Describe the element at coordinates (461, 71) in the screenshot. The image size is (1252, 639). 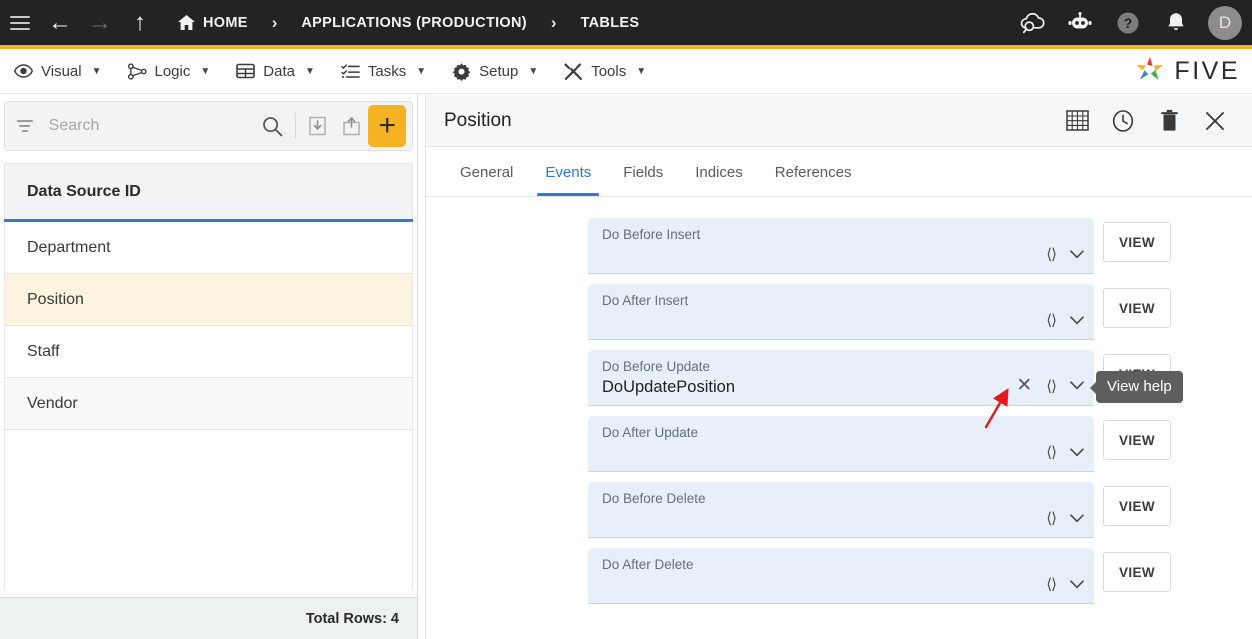
I see `gear-icon` at that location.